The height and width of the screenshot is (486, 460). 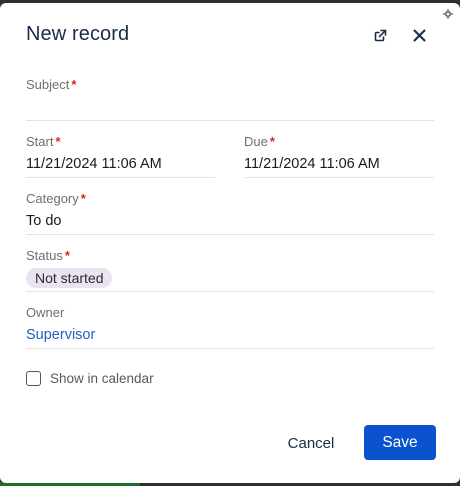 What do you see at coordinates (230, 221) in the screenshot?
I see `category-select: To do` at bounding box center [230, 221].